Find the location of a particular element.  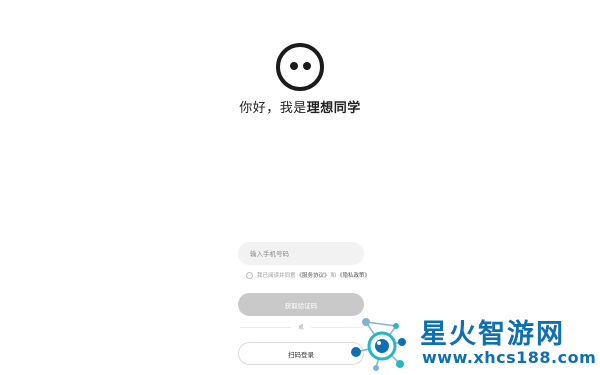

molecule-logo-icon is located at coordinates (378, 344).